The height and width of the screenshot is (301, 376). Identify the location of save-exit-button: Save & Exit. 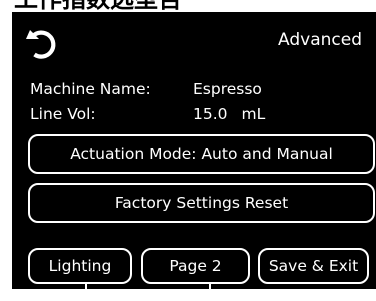
(313, 266).